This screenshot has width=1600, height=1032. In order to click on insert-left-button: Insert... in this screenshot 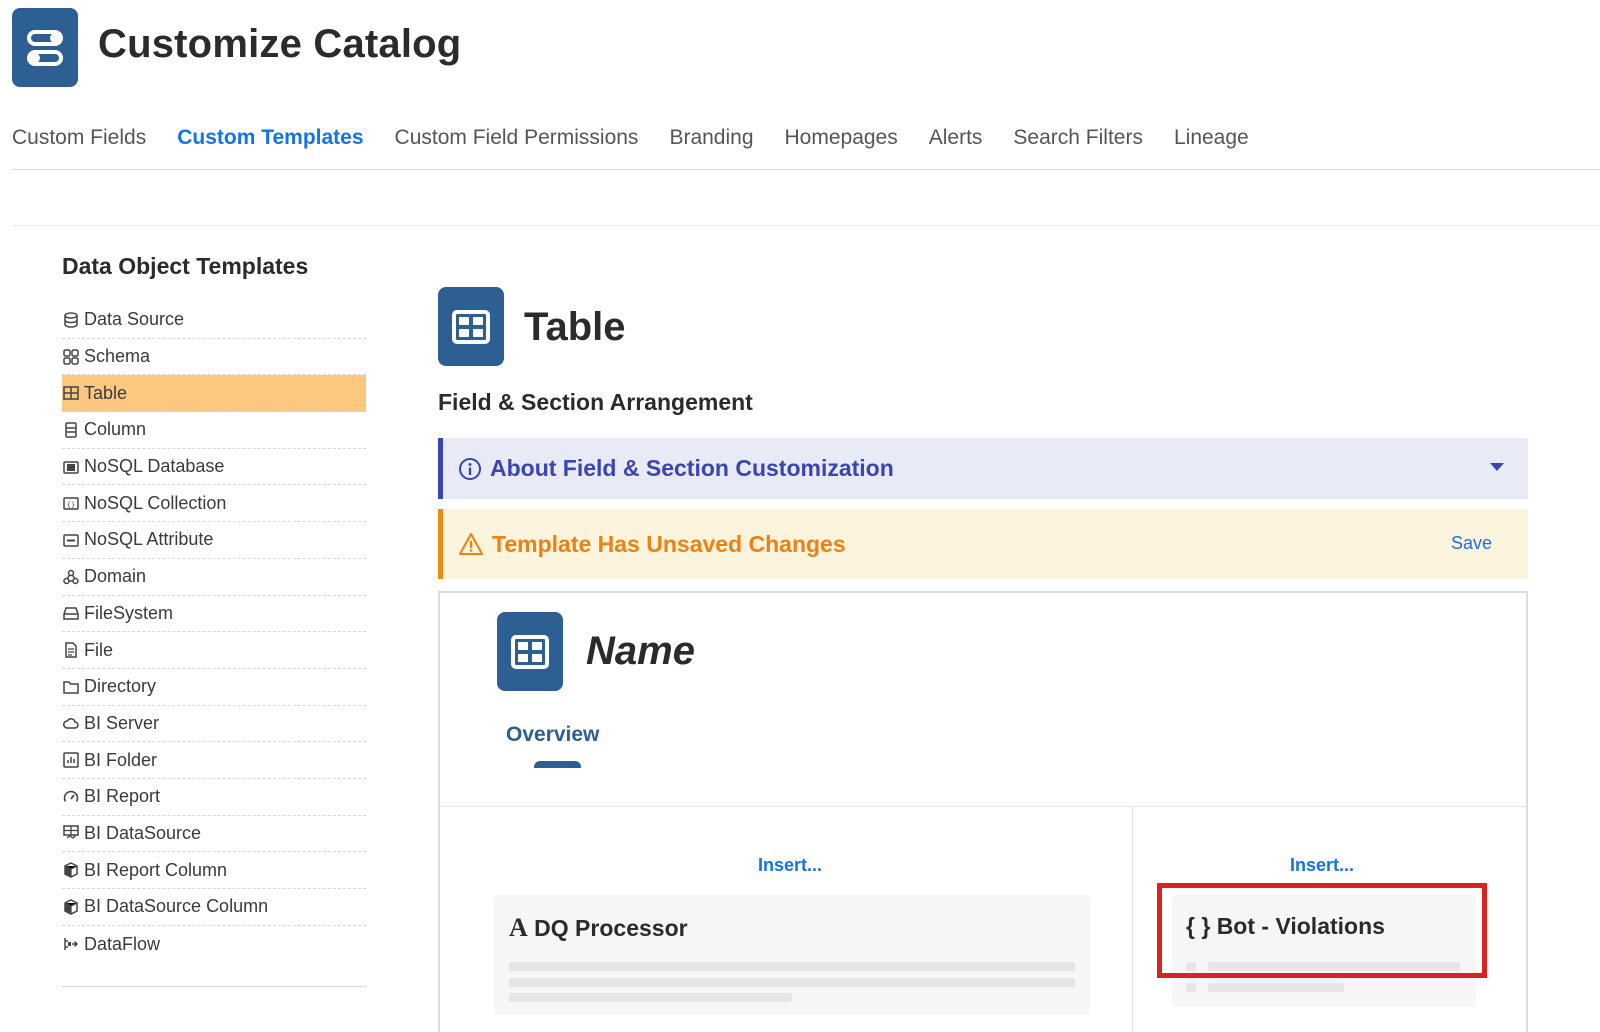, I will do `click(790, 865)`.